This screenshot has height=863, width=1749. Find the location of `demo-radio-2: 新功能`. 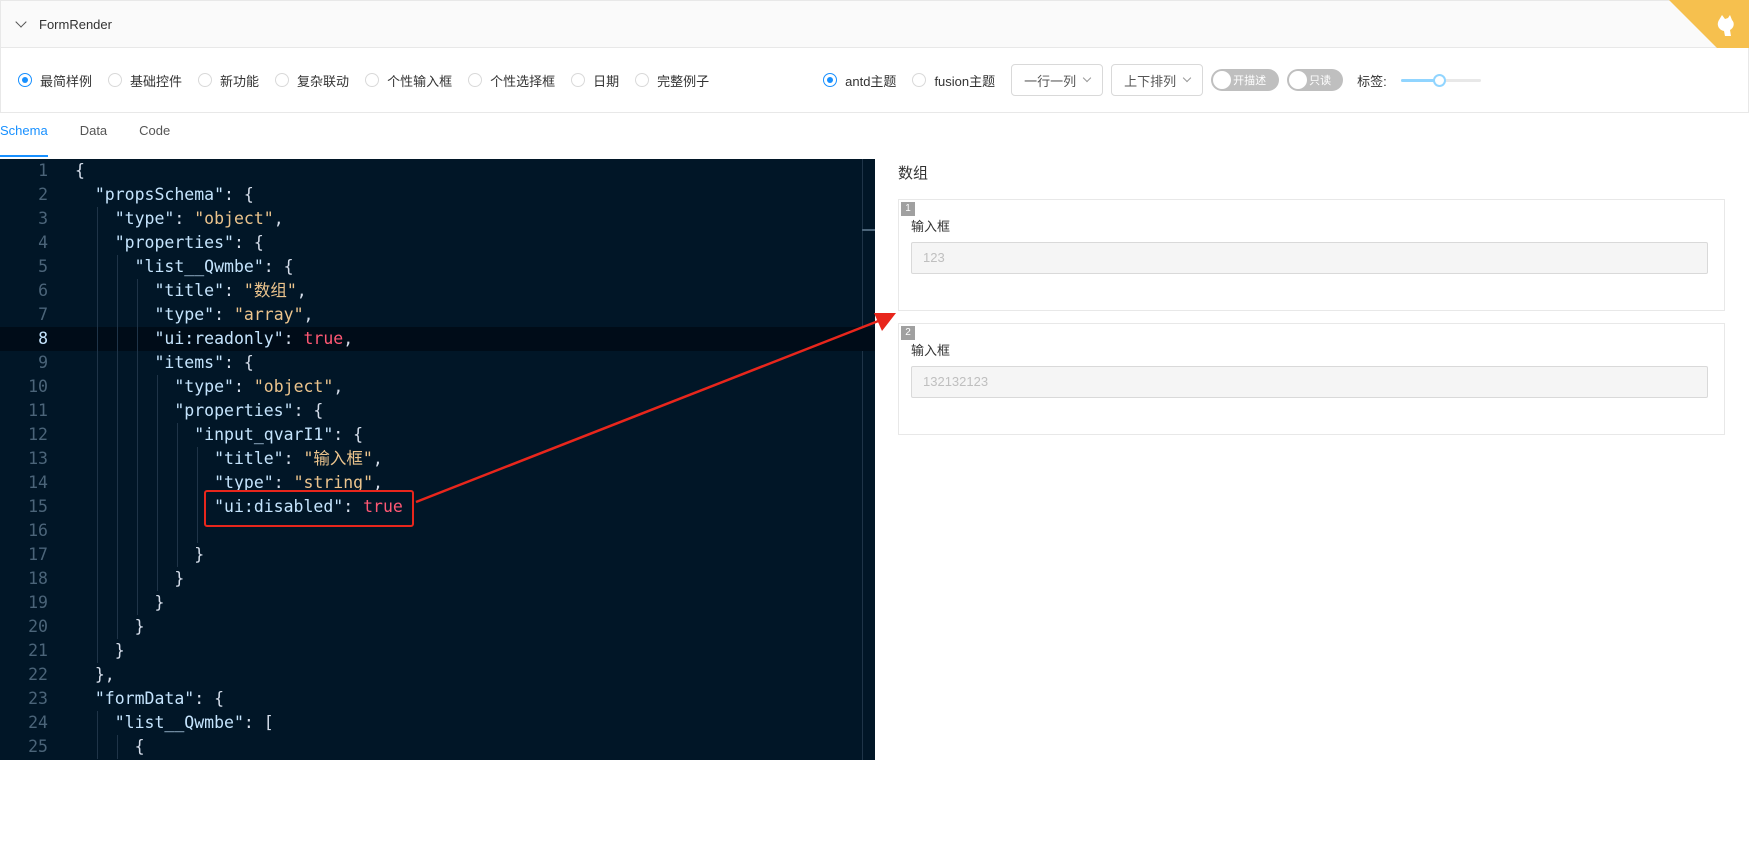

demo-radio-2: 新功能 is located at coordinates (228, 80).